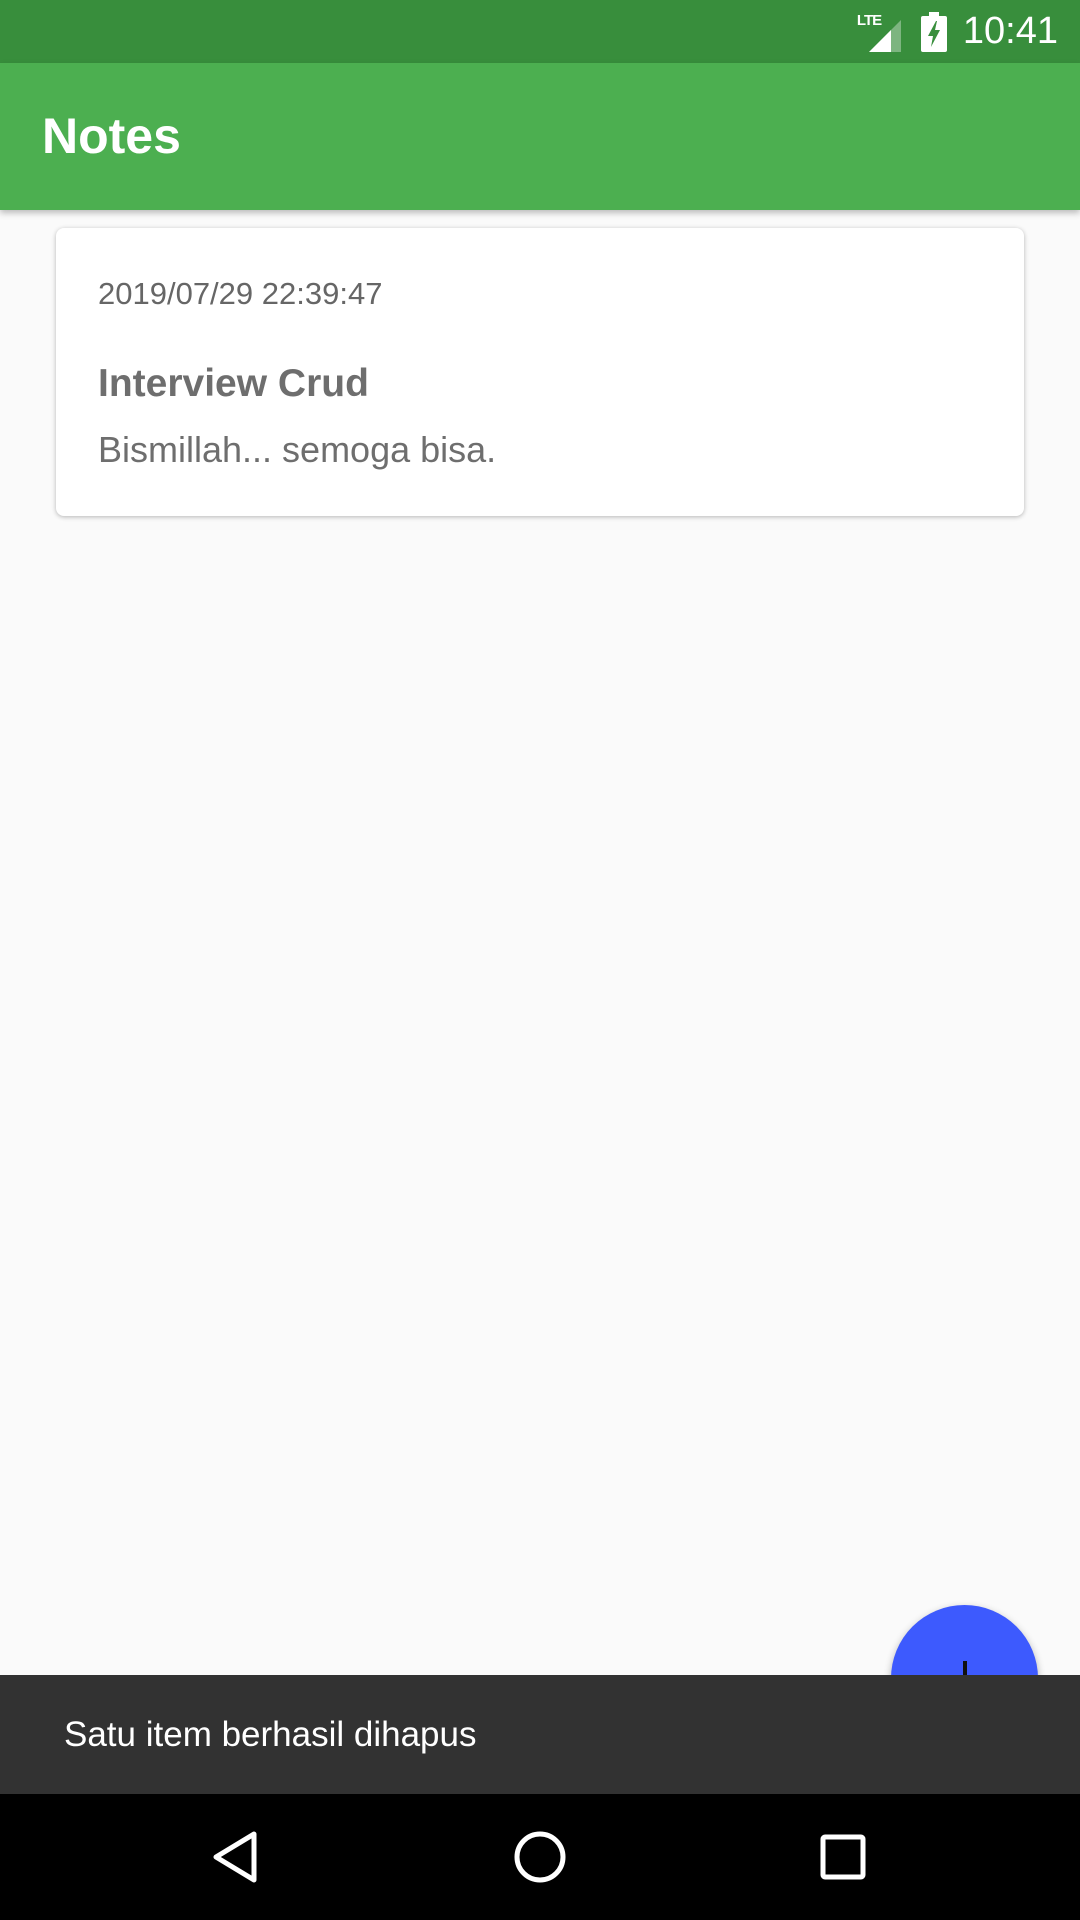 The height and width of the screenshot is (1920, 1080). I want to click on snackbar: Satu item berhasil dihapus, so click(540, 1734).